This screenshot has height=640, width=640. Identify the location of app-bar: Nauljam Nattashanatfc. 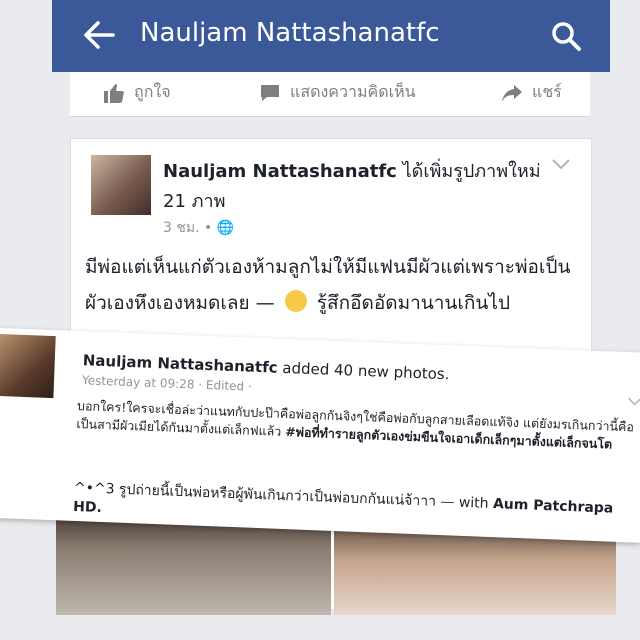
(331, 36).